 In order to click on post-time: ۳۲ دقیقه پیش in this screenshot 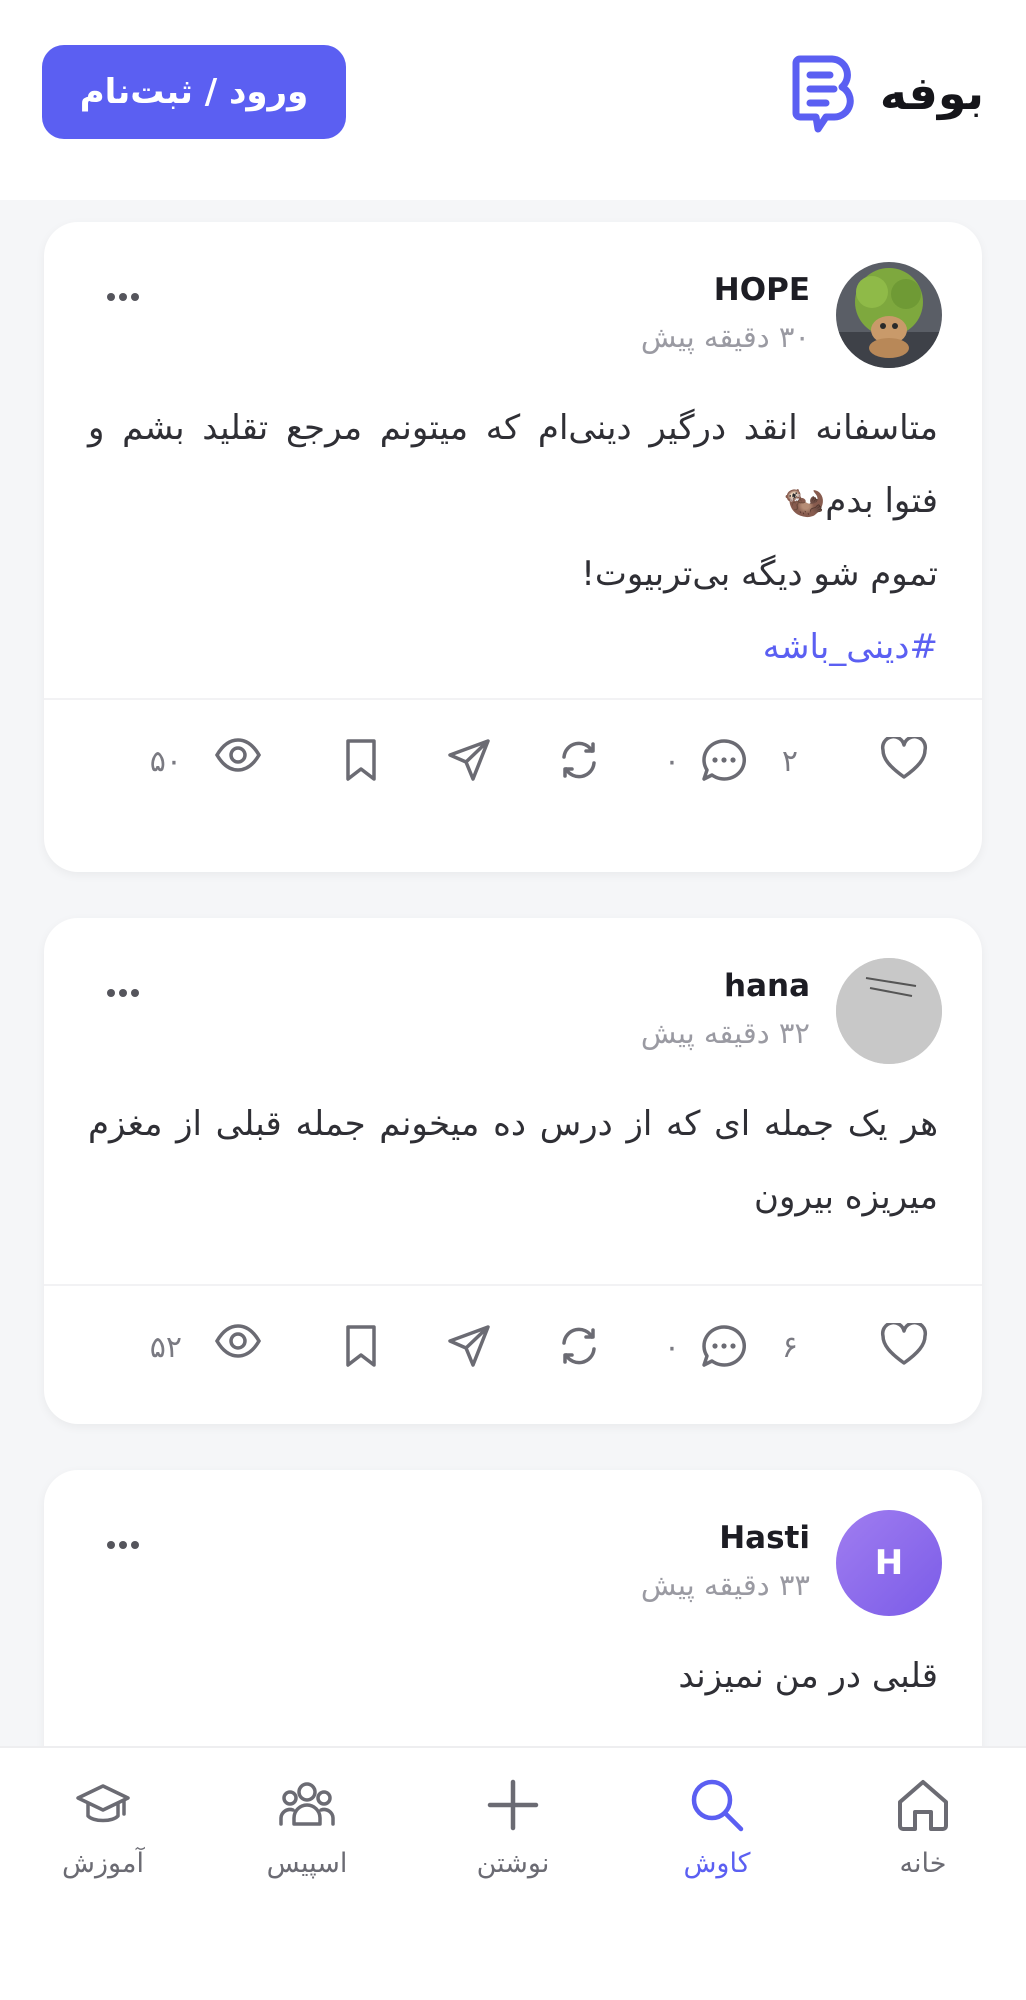, I will do `click(725, 1033)`.